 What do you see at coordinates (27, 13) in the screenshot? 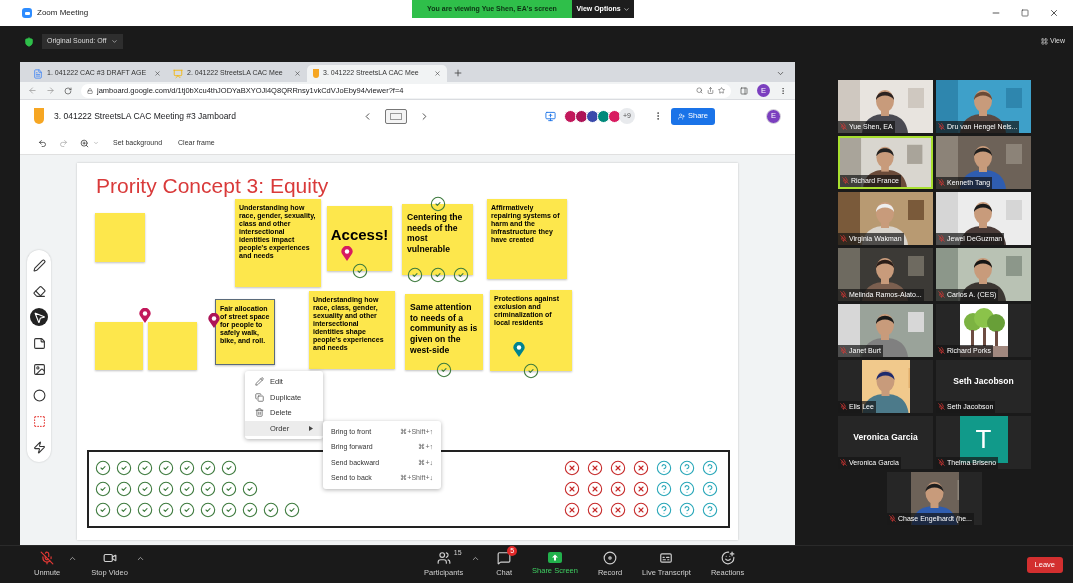
I see `zoom-logo-icon` at bounding box center [27, 13].